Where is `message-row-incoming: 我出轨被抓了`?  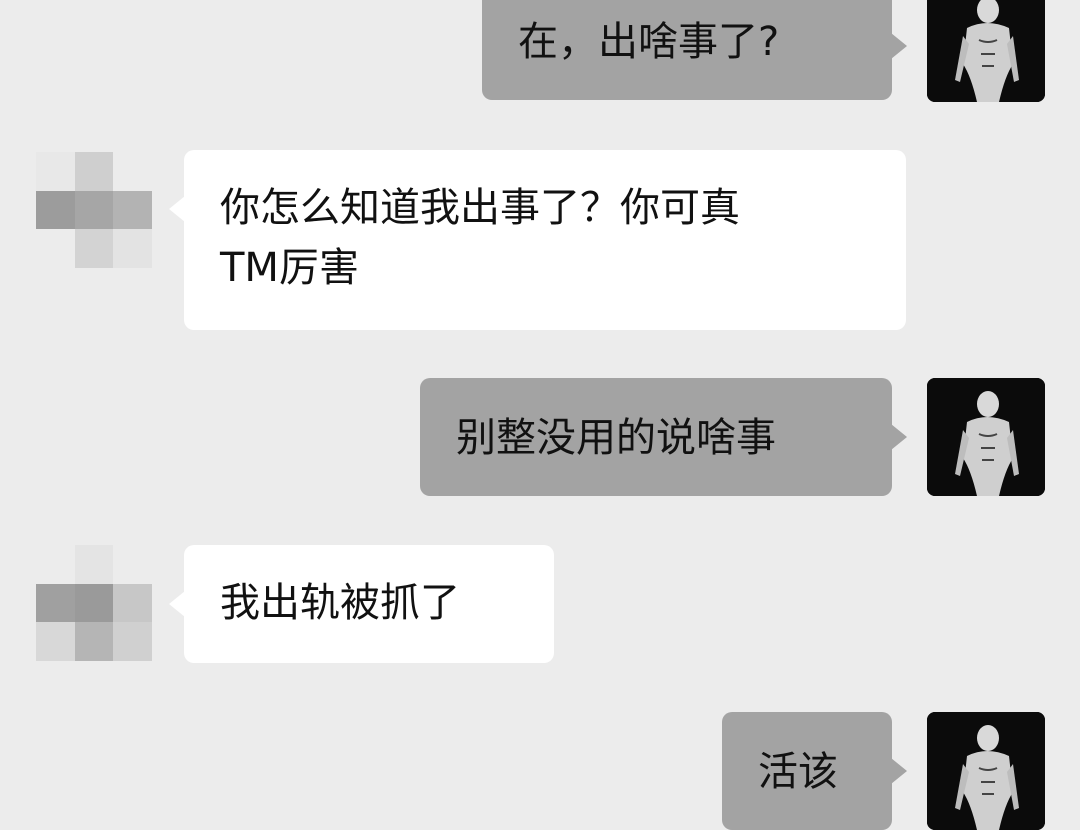
message-row-incoming: 我出轨被抓了 is located at coordinates (540, 605).